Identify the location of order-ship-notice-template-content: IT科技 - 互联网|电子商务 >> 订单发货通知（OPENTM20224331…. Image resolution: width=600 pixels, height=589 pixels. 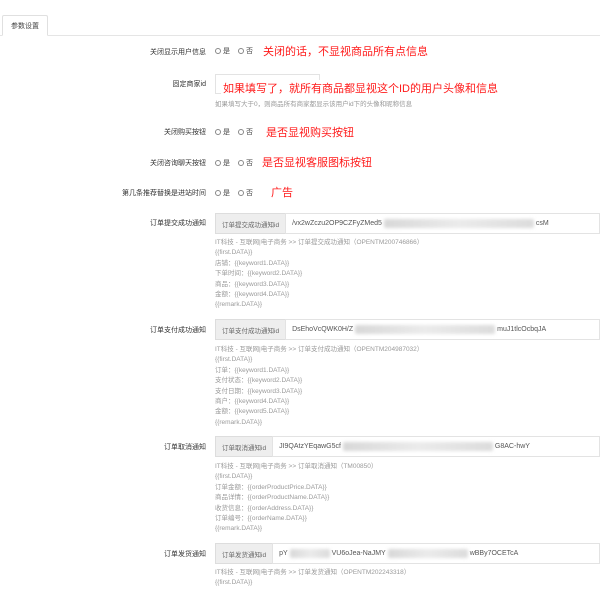
(312, 578).